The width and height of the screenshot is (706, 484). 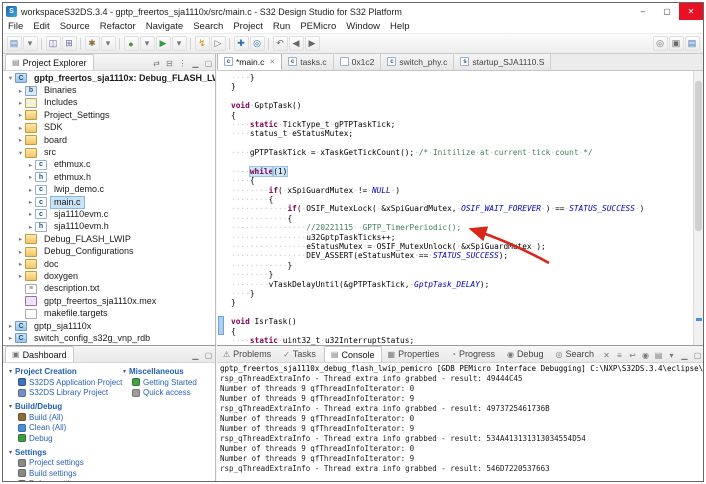 What do you see at coordinates (109, 128) in the screenshot?
I see `tree-item: ▸ SDK` at bounding box center [109, 128].